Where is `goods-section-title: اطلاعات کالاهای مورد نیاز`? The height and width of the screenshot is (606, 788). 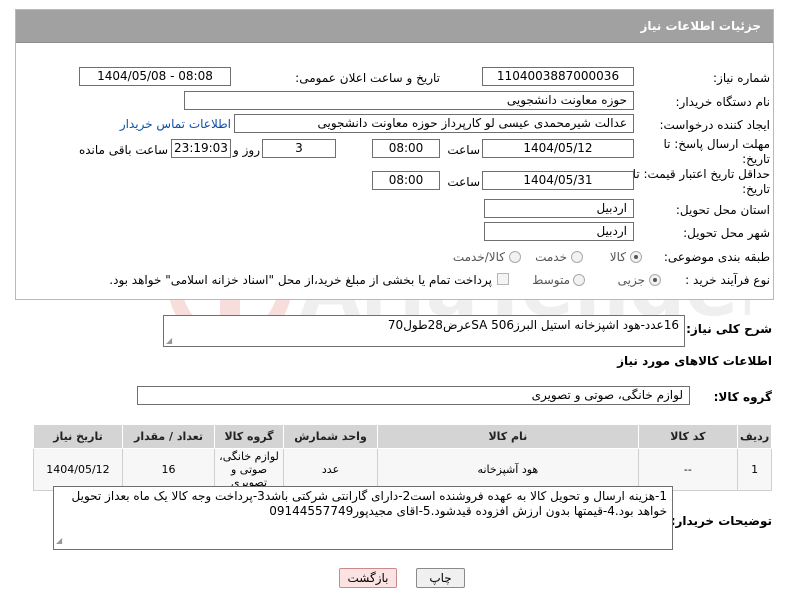
goods-section-title: اطلاعات کالاهای مورد نیاز is located at coordinates (694, 361).